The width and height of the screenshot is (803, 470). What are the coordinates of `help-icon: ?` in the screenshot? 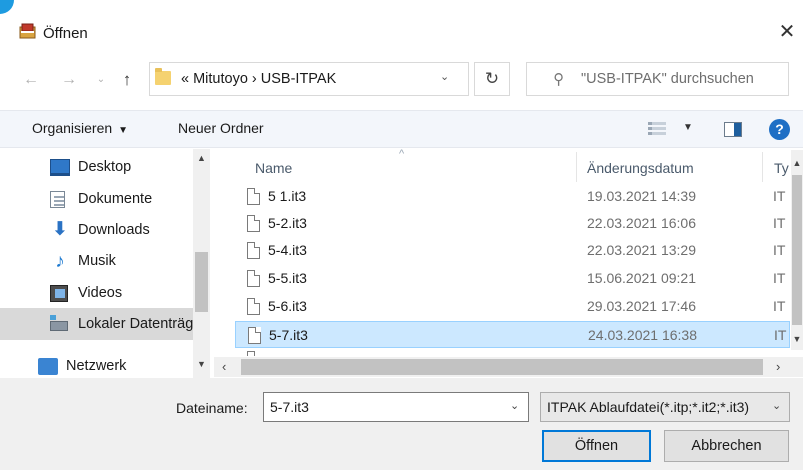 It's located at (779, 129).